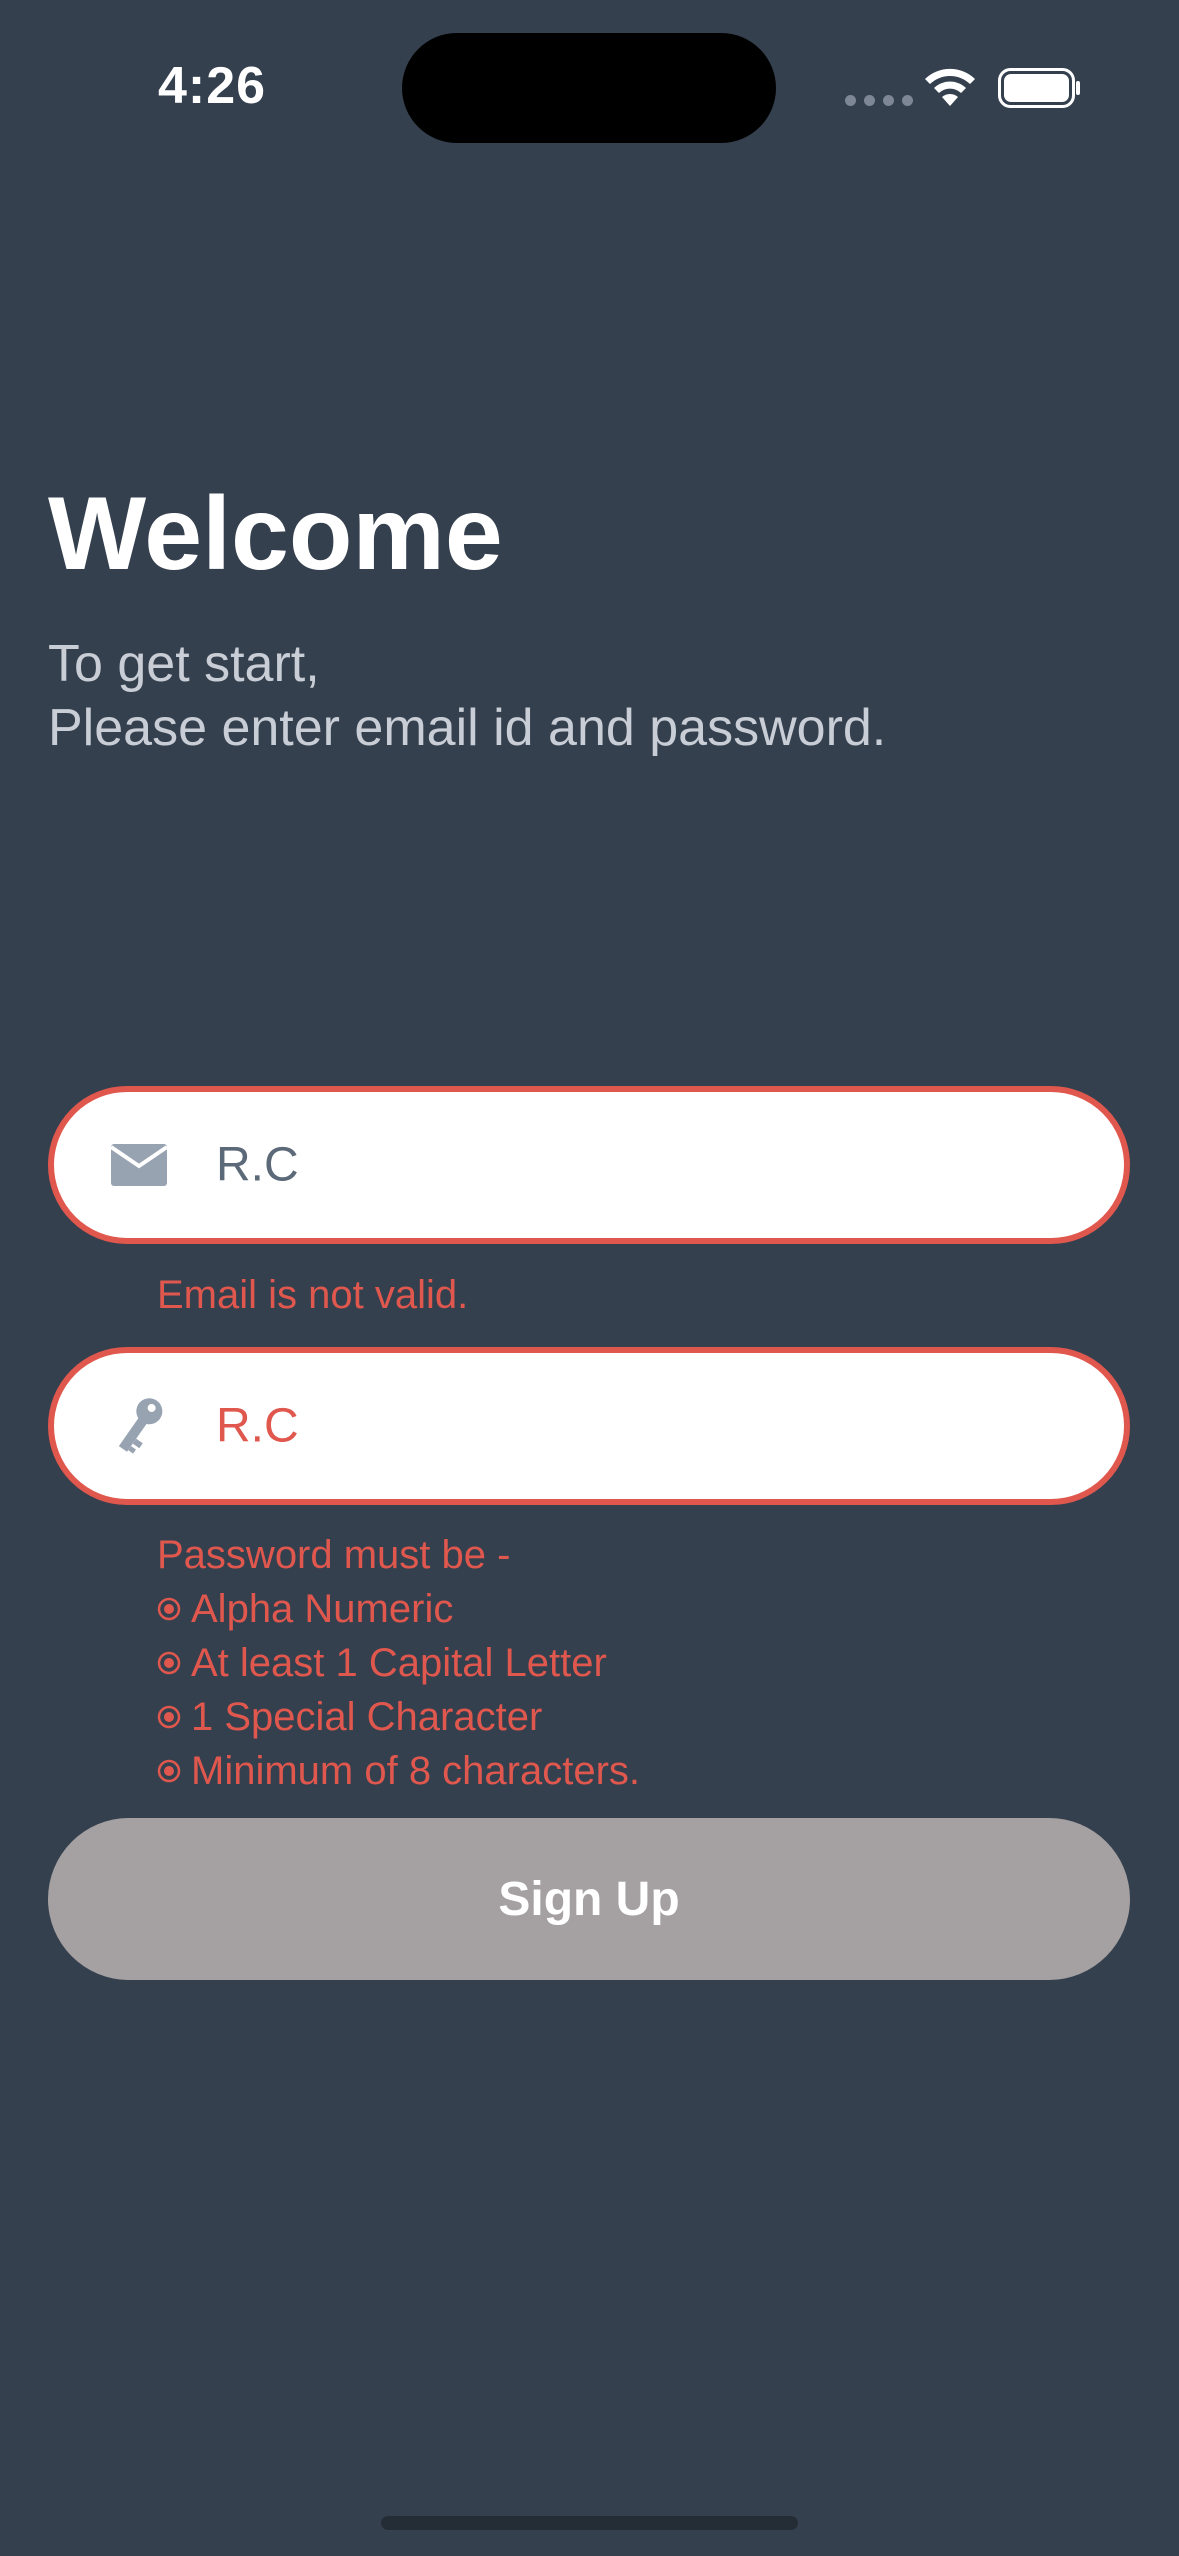  What do you see at coordinates (139, 1165) in the screenshot?
I see `envelope-icon` at bounding box center [139, 1165].